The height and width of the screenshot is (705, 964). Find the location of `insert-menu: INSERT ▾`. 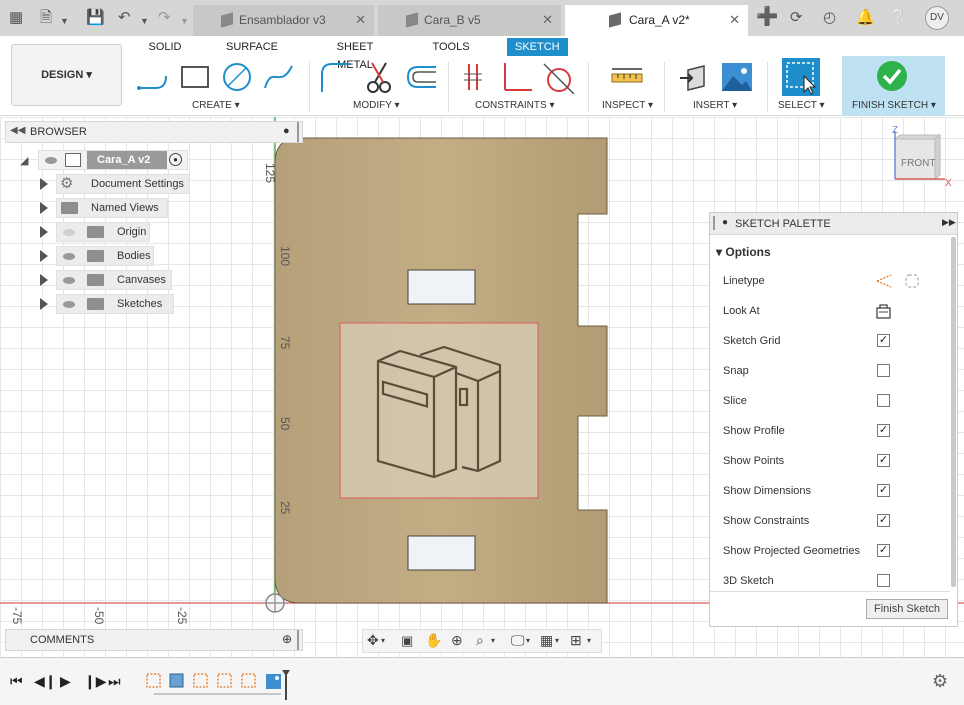

insert-menu: INSERT ▾ is located at coordinates (715, 105).